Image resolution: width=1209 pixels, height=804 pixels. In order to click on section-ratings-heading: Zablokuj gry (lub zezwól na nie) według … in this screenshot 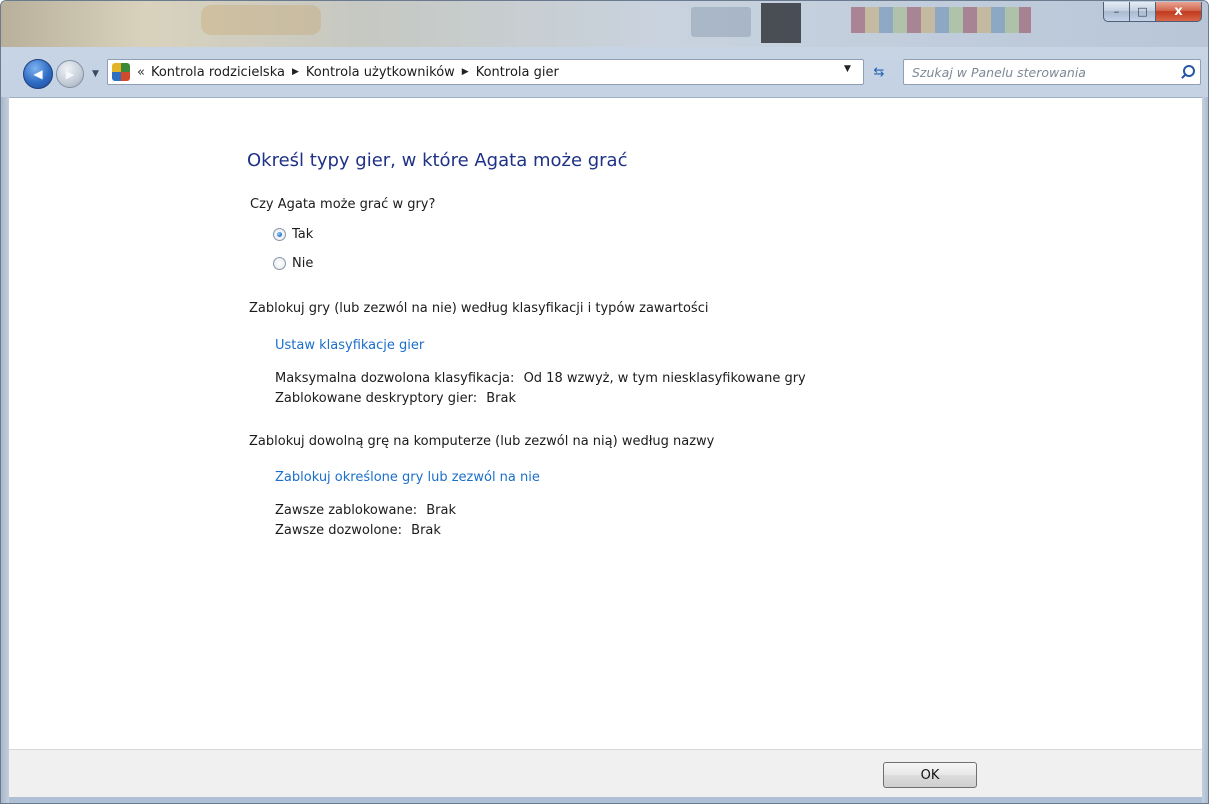, I will do `click(479, 308)`.